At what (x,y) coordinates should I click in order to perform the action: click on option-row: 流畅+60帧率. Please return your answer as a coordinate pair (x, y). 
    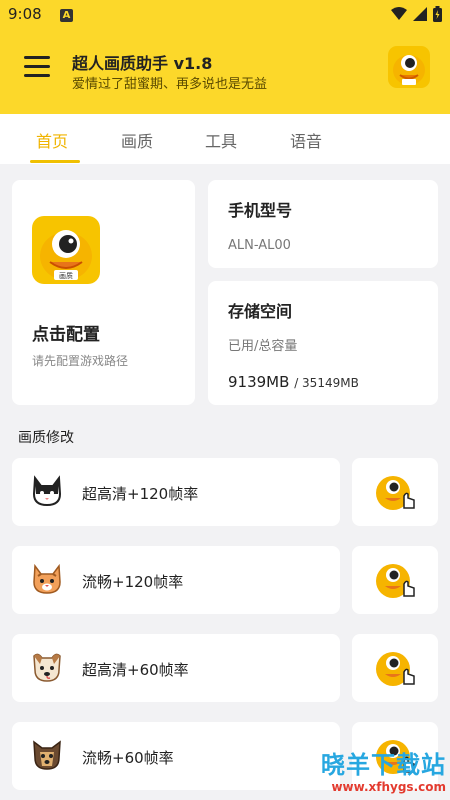
    Looking at the image, I should click on (176, 756).